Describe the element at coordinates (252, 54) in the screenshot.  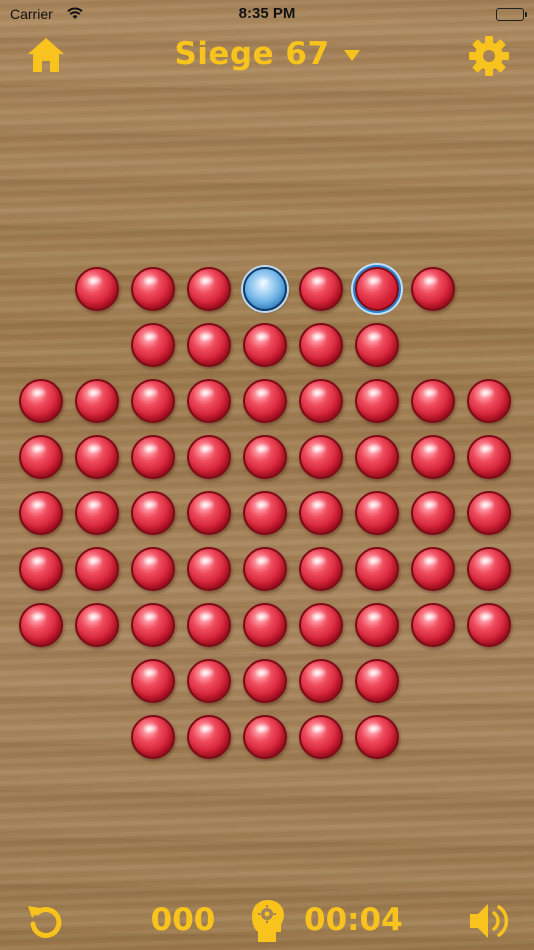
I see `level-name: Siege 67` at that location.